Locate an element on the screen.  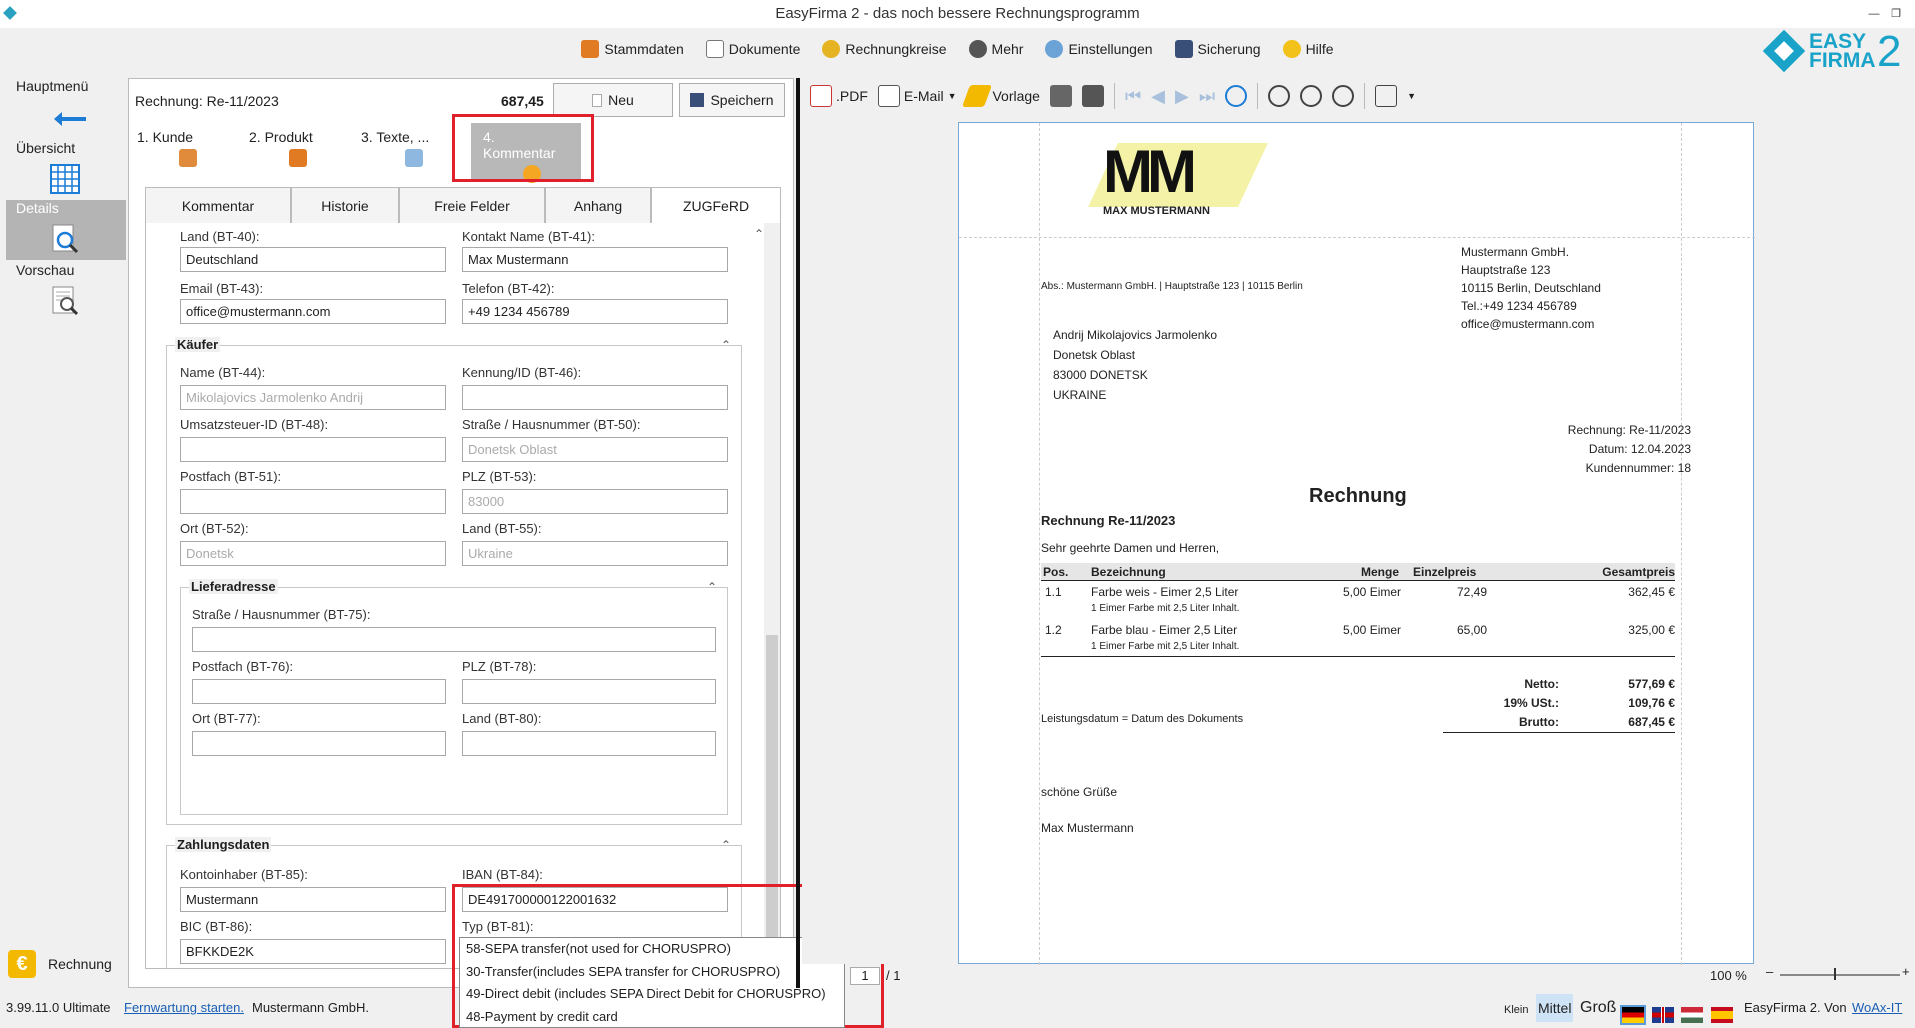
tab-kommentar: Kommentar is located at coordinates (218, 205).